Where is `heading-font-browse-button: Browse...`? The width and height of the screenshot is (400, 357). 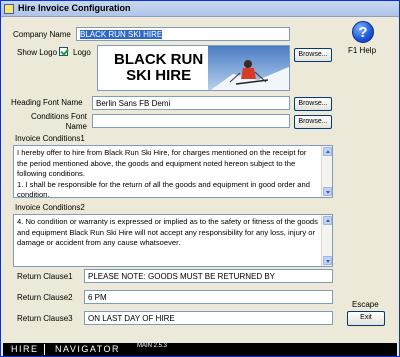
heading-font-browse-button: Browse... is located at coordinates (313, 104).